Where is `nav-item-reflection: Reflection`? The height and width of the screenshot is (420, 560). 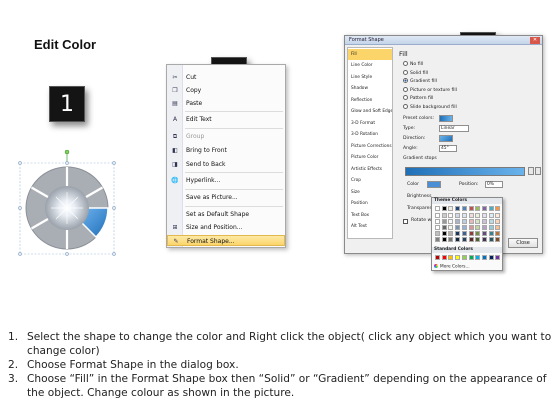
nav-item-reflection: Reflection is located at coordinates (370, 100).